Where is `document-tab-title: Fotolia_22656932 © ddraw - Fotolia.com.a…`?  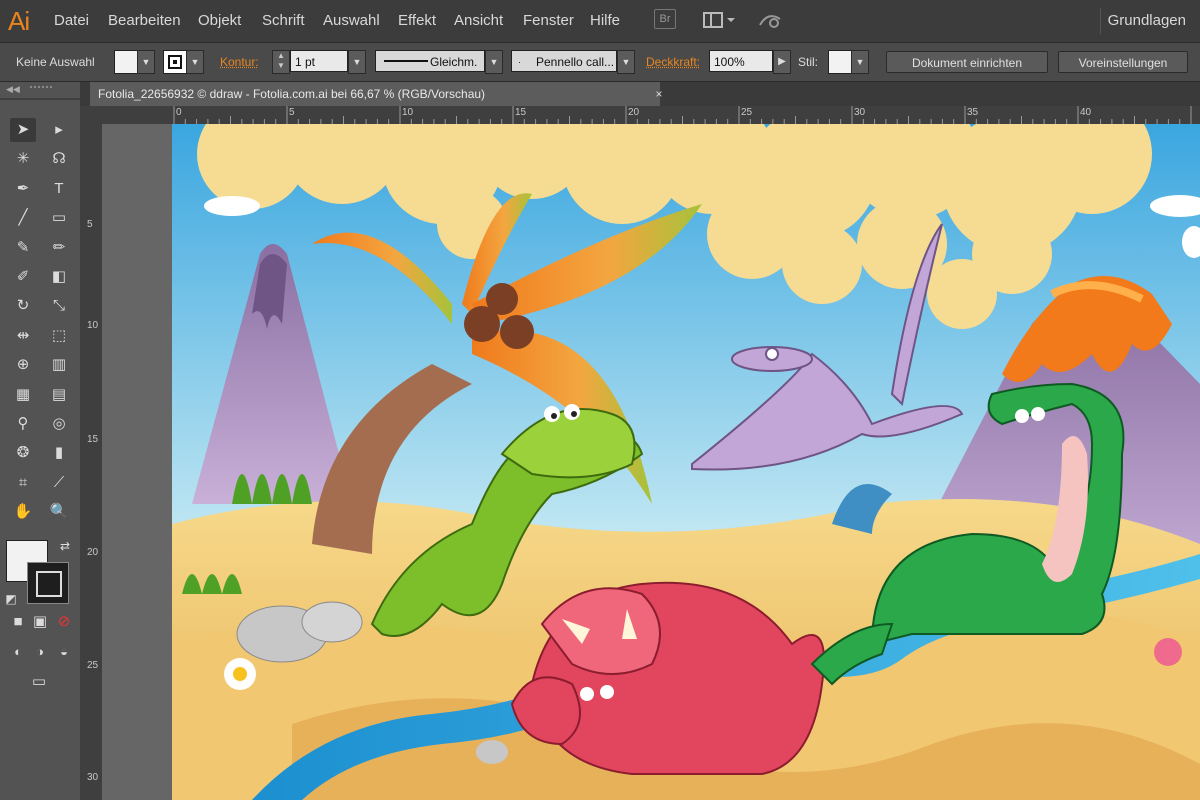 document-tab-title: Fotolia_22656932 © ddraw - Fotolia.com.a… is located at coordinates (292, 94).